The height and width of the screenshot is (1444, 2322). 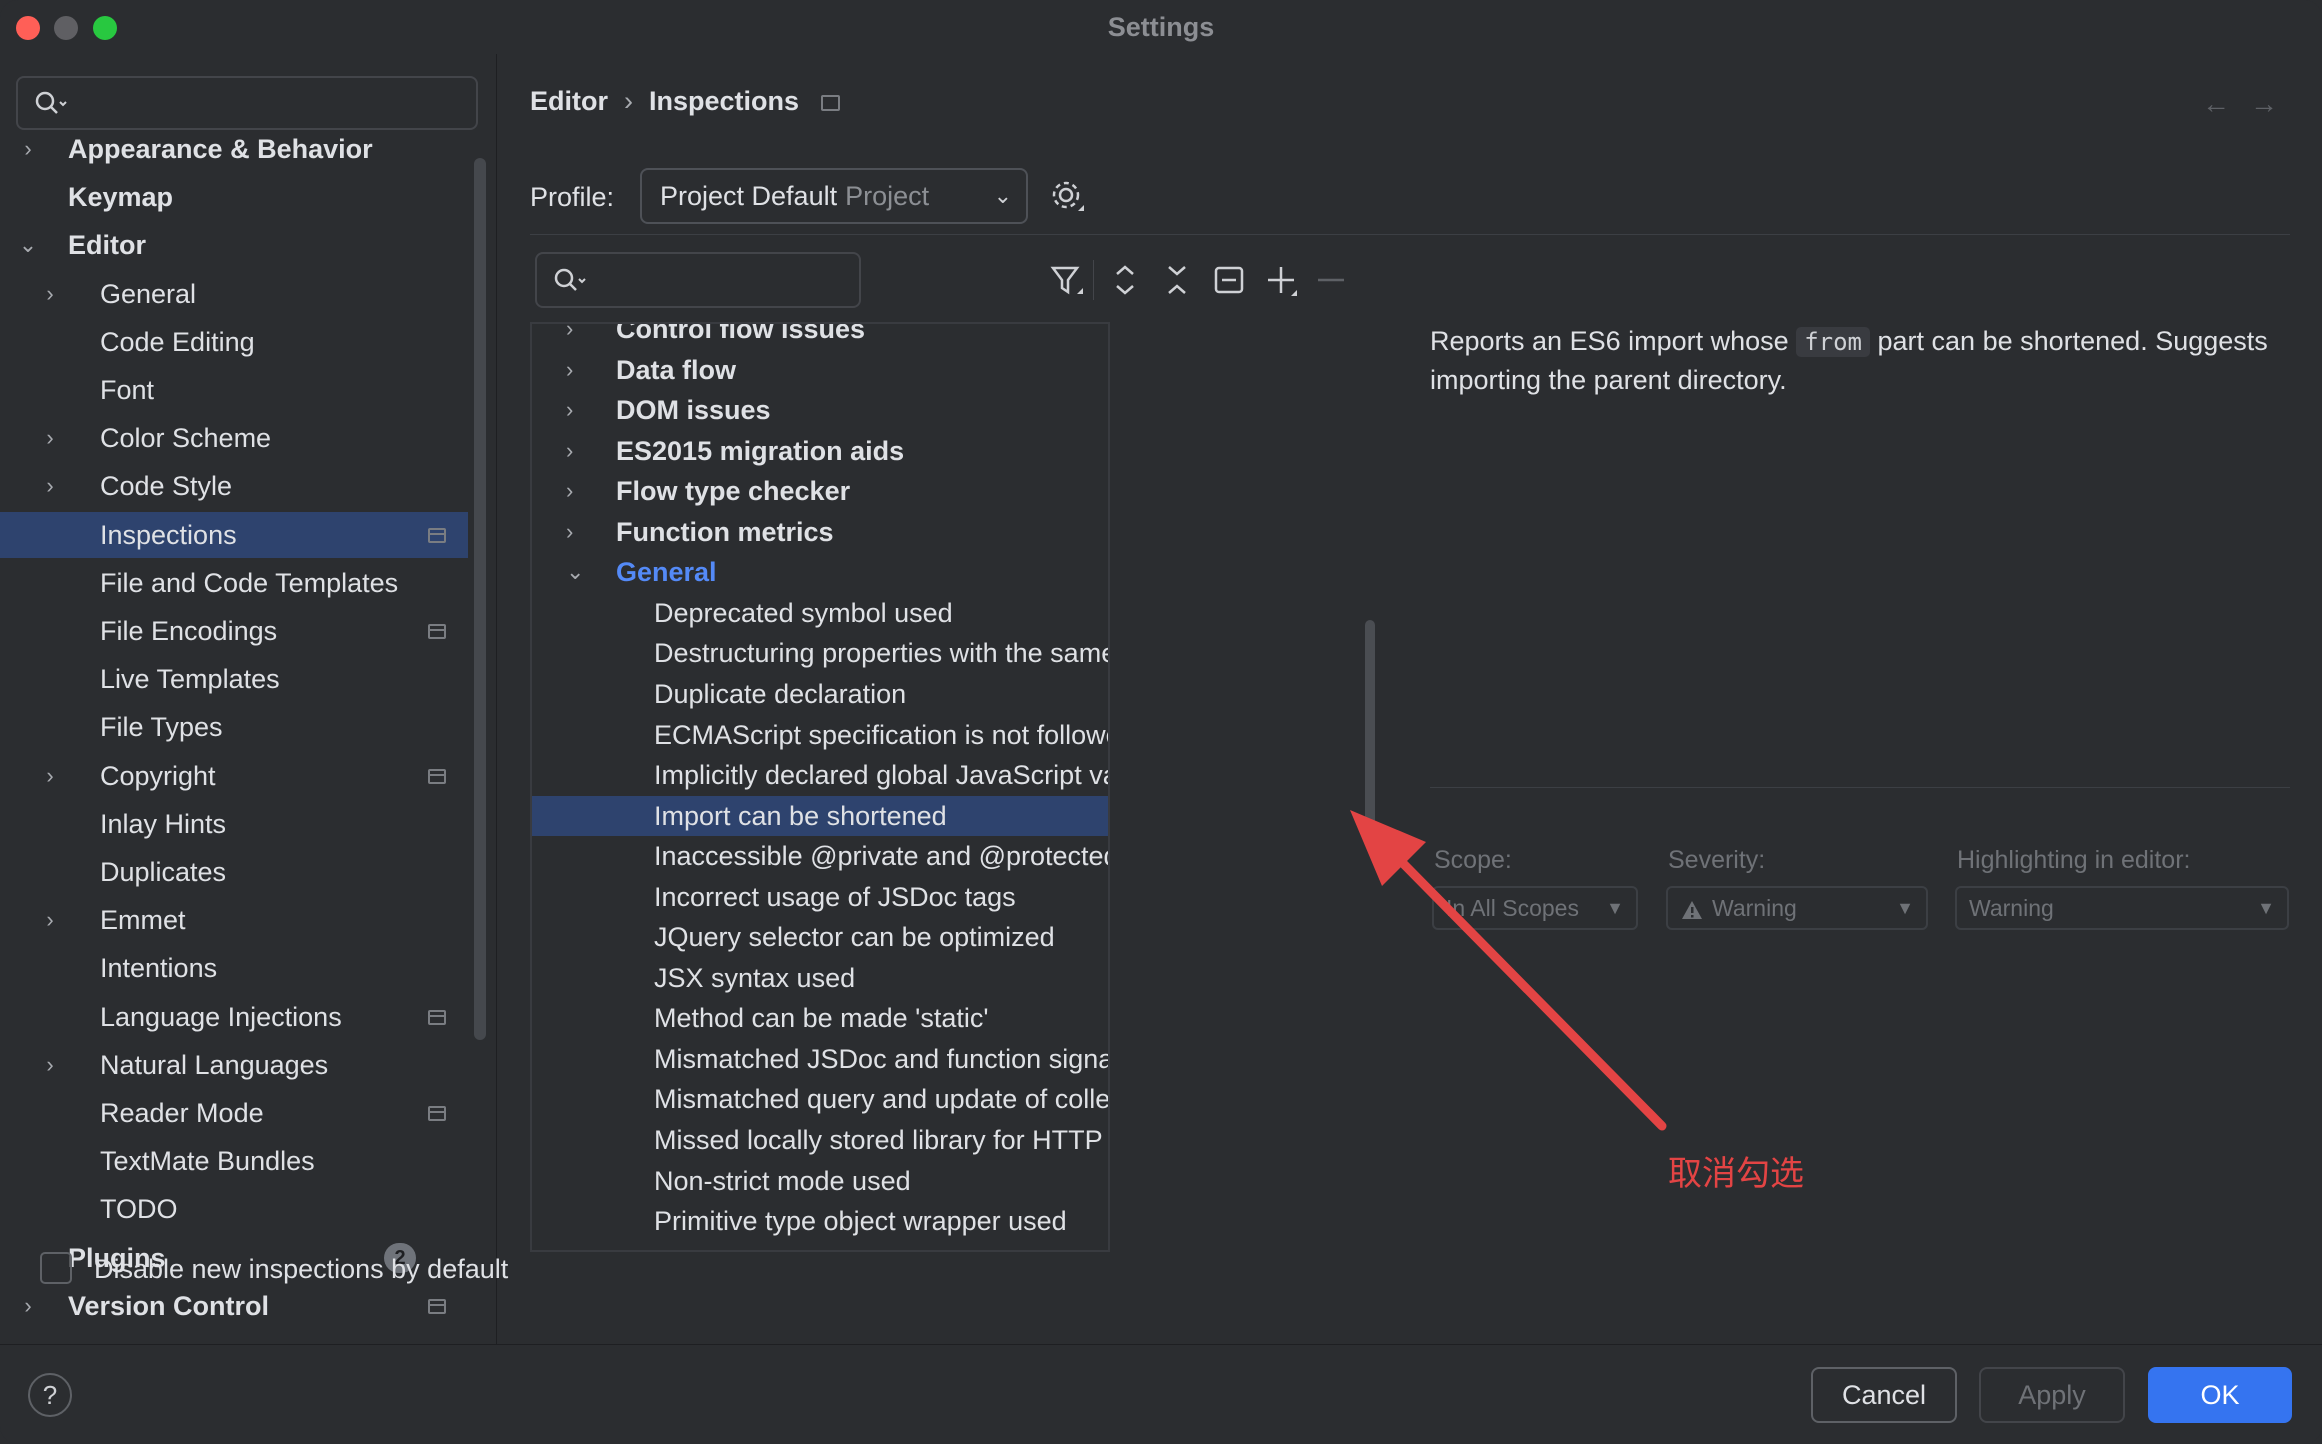 What do you see at coordinates (2220, 1395) in the screenshot?
I see `ok-button: OK` at bounding box center [2220, 1395].